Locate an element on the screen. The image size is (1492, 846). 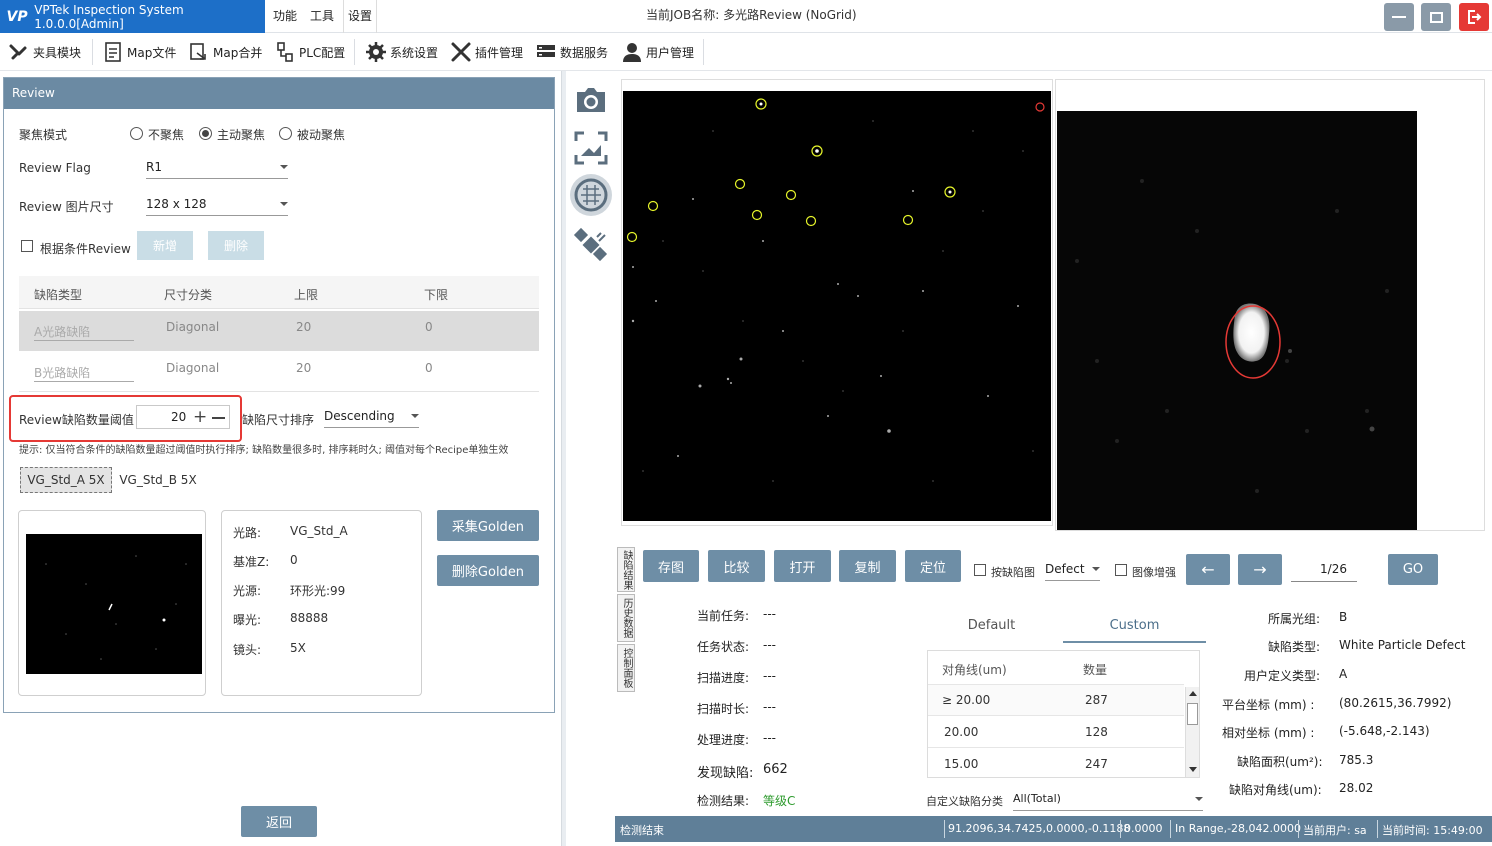
header-size-class: 尺寸分类 is located at coordinates (188, 295).